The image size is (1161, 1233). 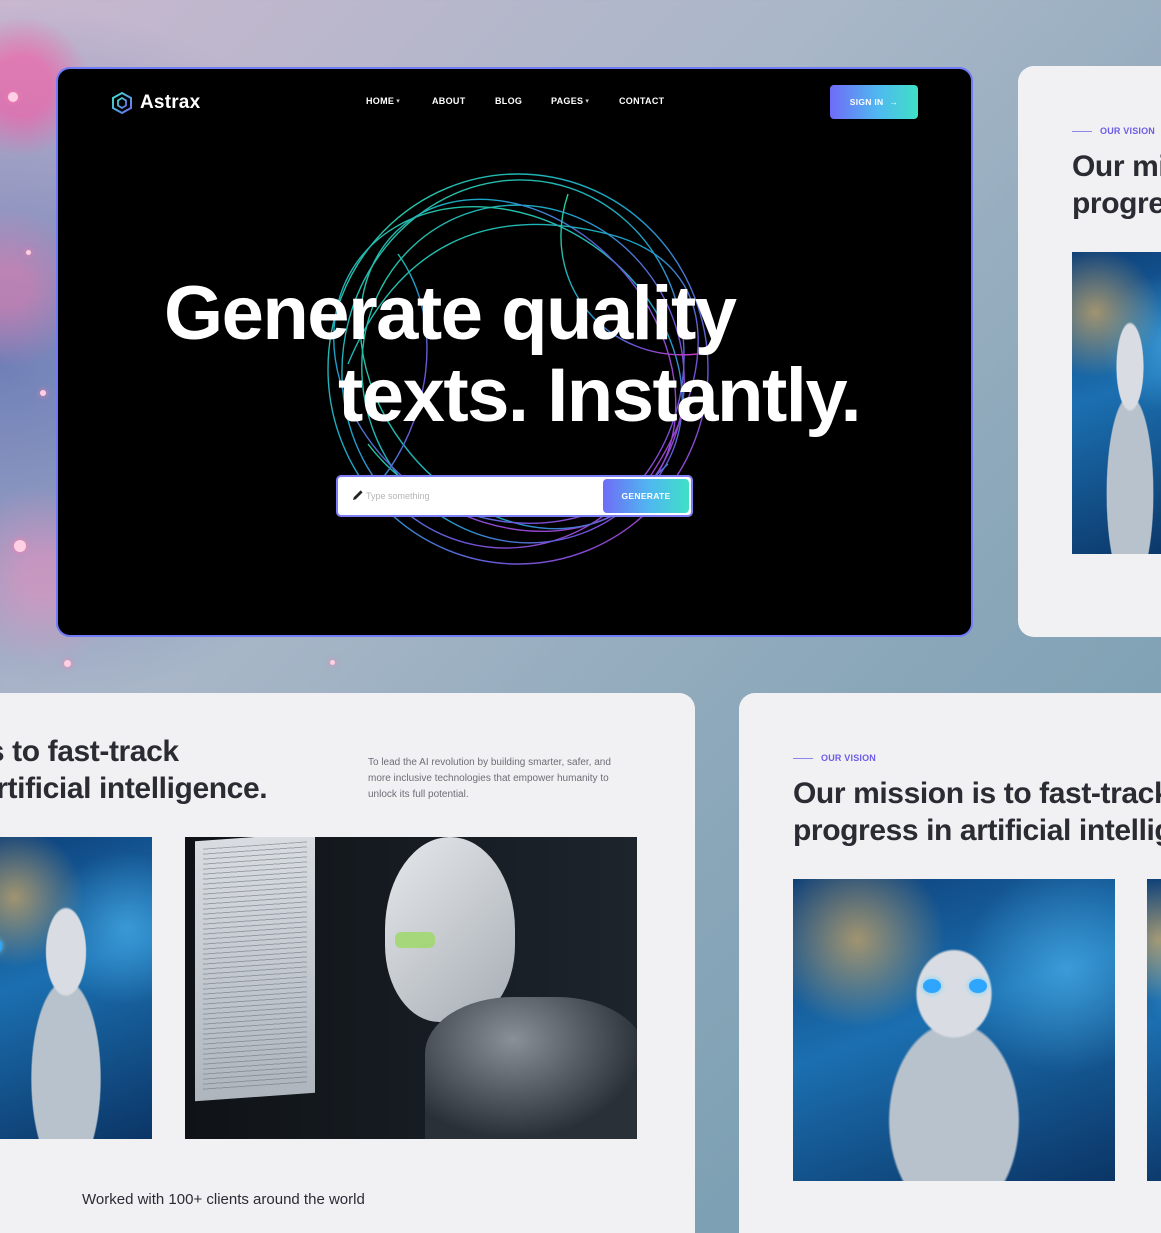 I want to click on sign-in-button: SIGN IN →, so click(x=874, y=102).